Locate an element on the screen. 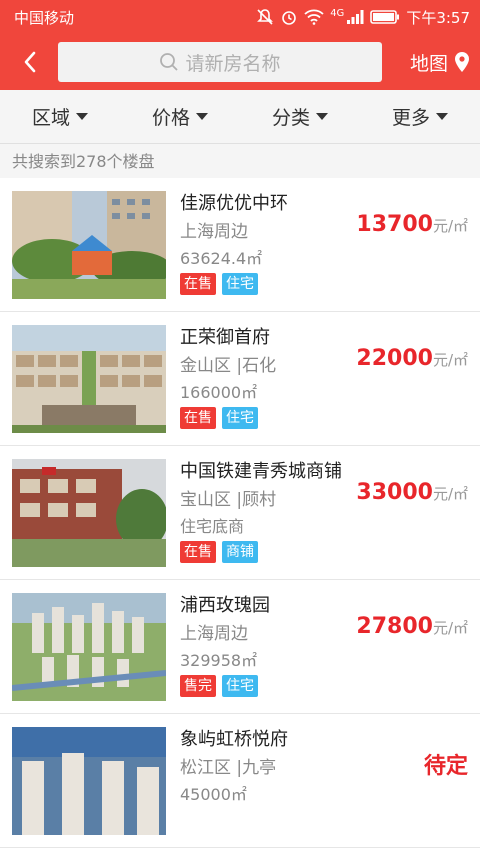 The width and height of the screenshot is (480, 848). filter-price: 价格 is located at coordinates (180, 116).